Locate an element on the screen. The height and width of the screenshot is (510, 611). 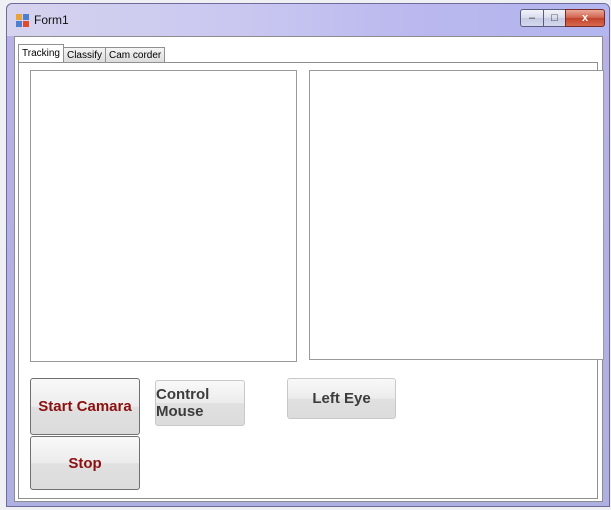
title-bar: Form1 – □ x is located at coordinates (308, 20).